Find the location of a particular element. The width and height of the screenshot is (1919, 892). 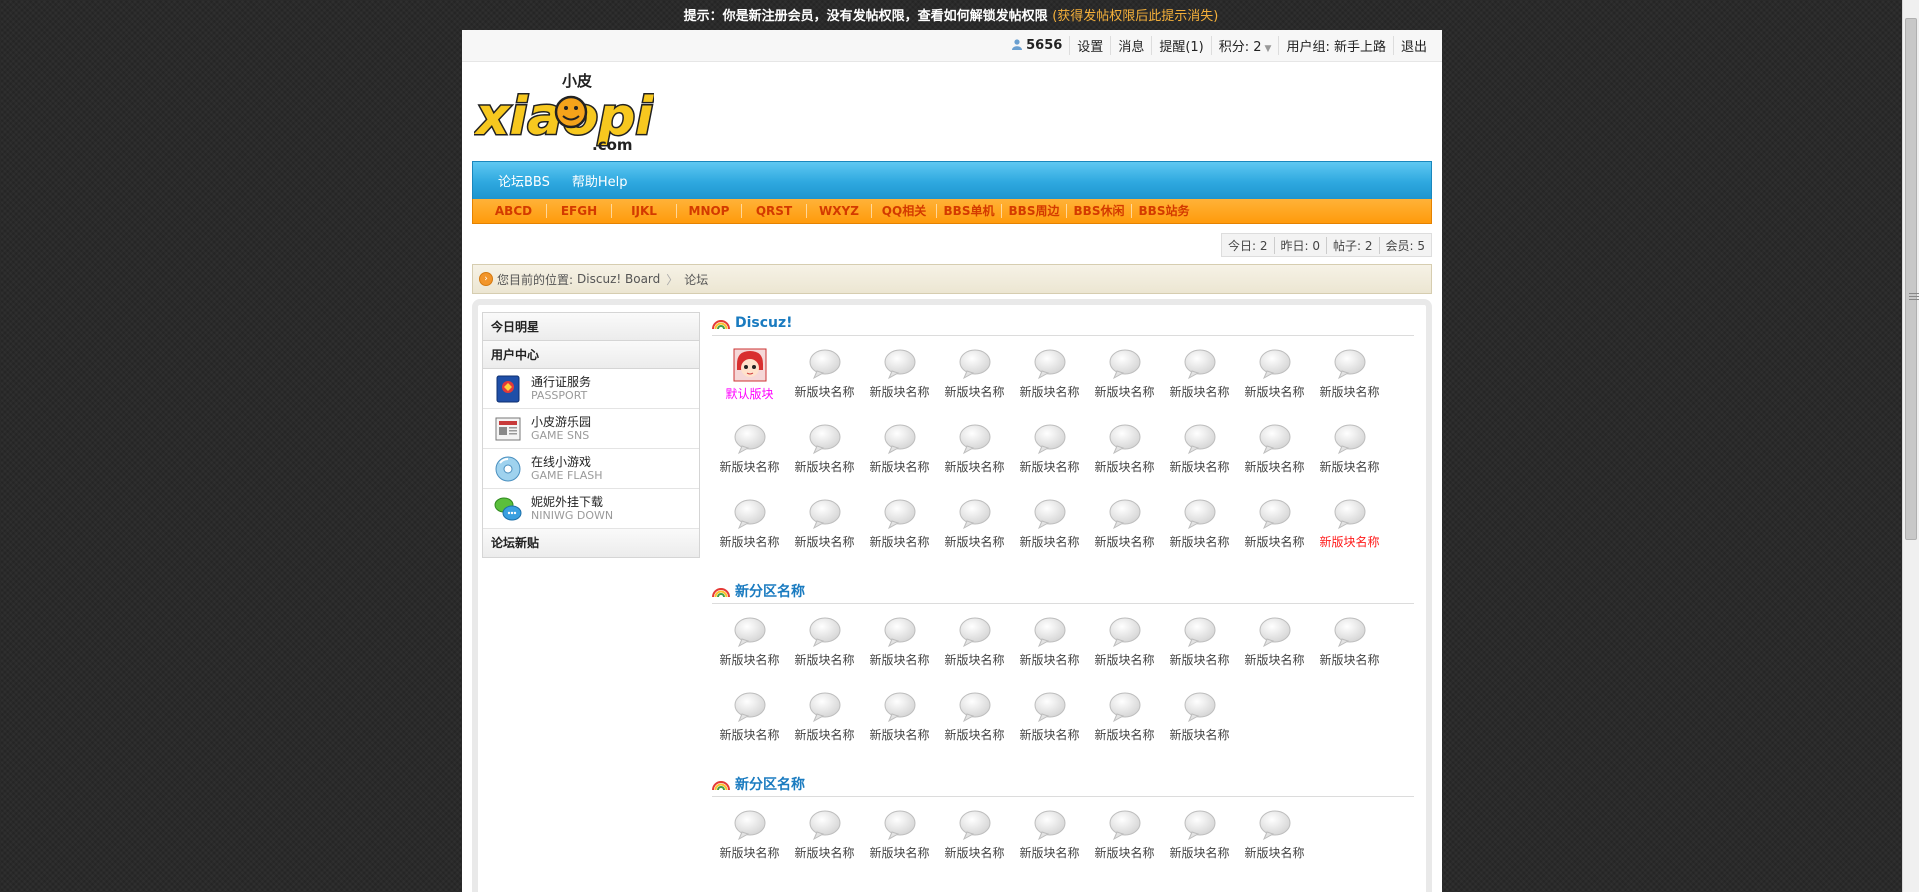

subnav-item: QQ相关 is located at coordinates (903, 211).